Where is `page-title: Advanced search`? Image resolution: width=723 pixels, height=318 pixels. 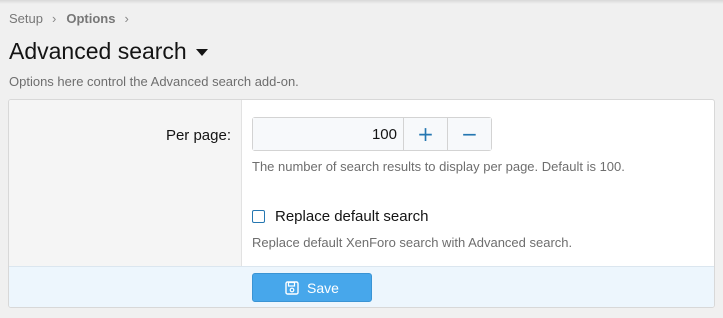 page-title: Advanced search is located at coordinates (98, 51).